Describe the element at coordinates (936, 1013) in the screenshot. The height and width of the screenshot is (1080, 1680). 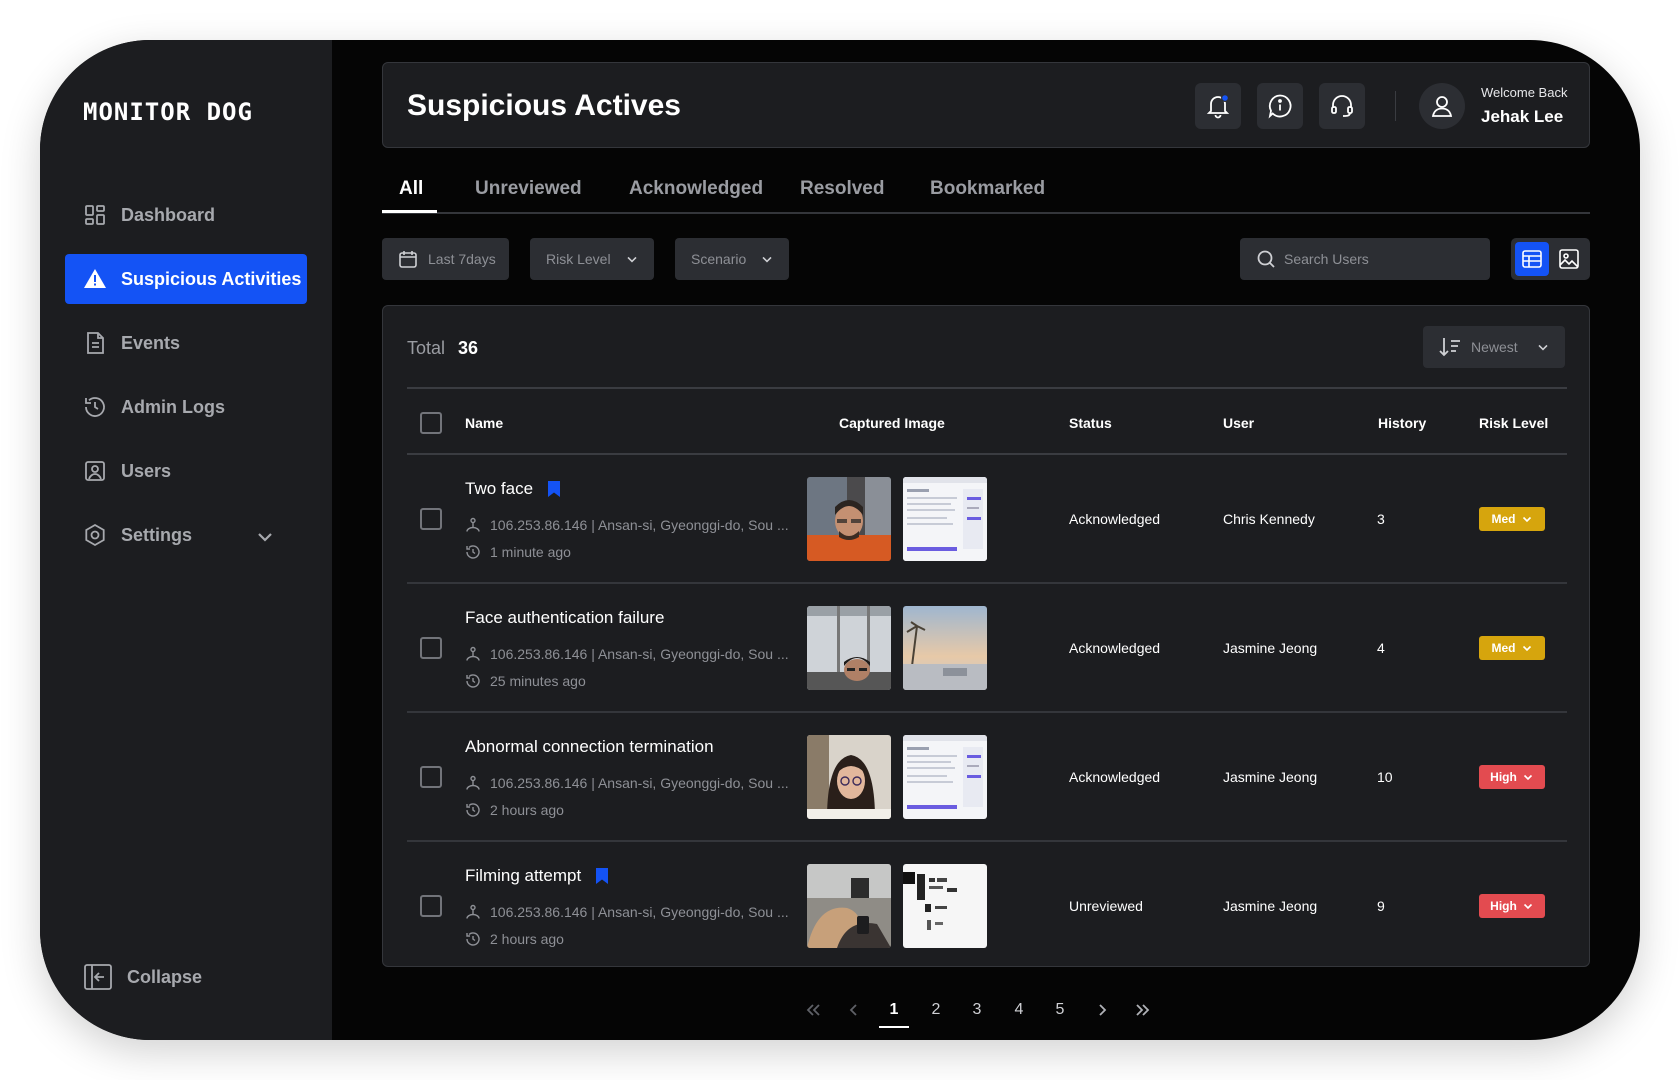
I see `page-button: 2` at that location.